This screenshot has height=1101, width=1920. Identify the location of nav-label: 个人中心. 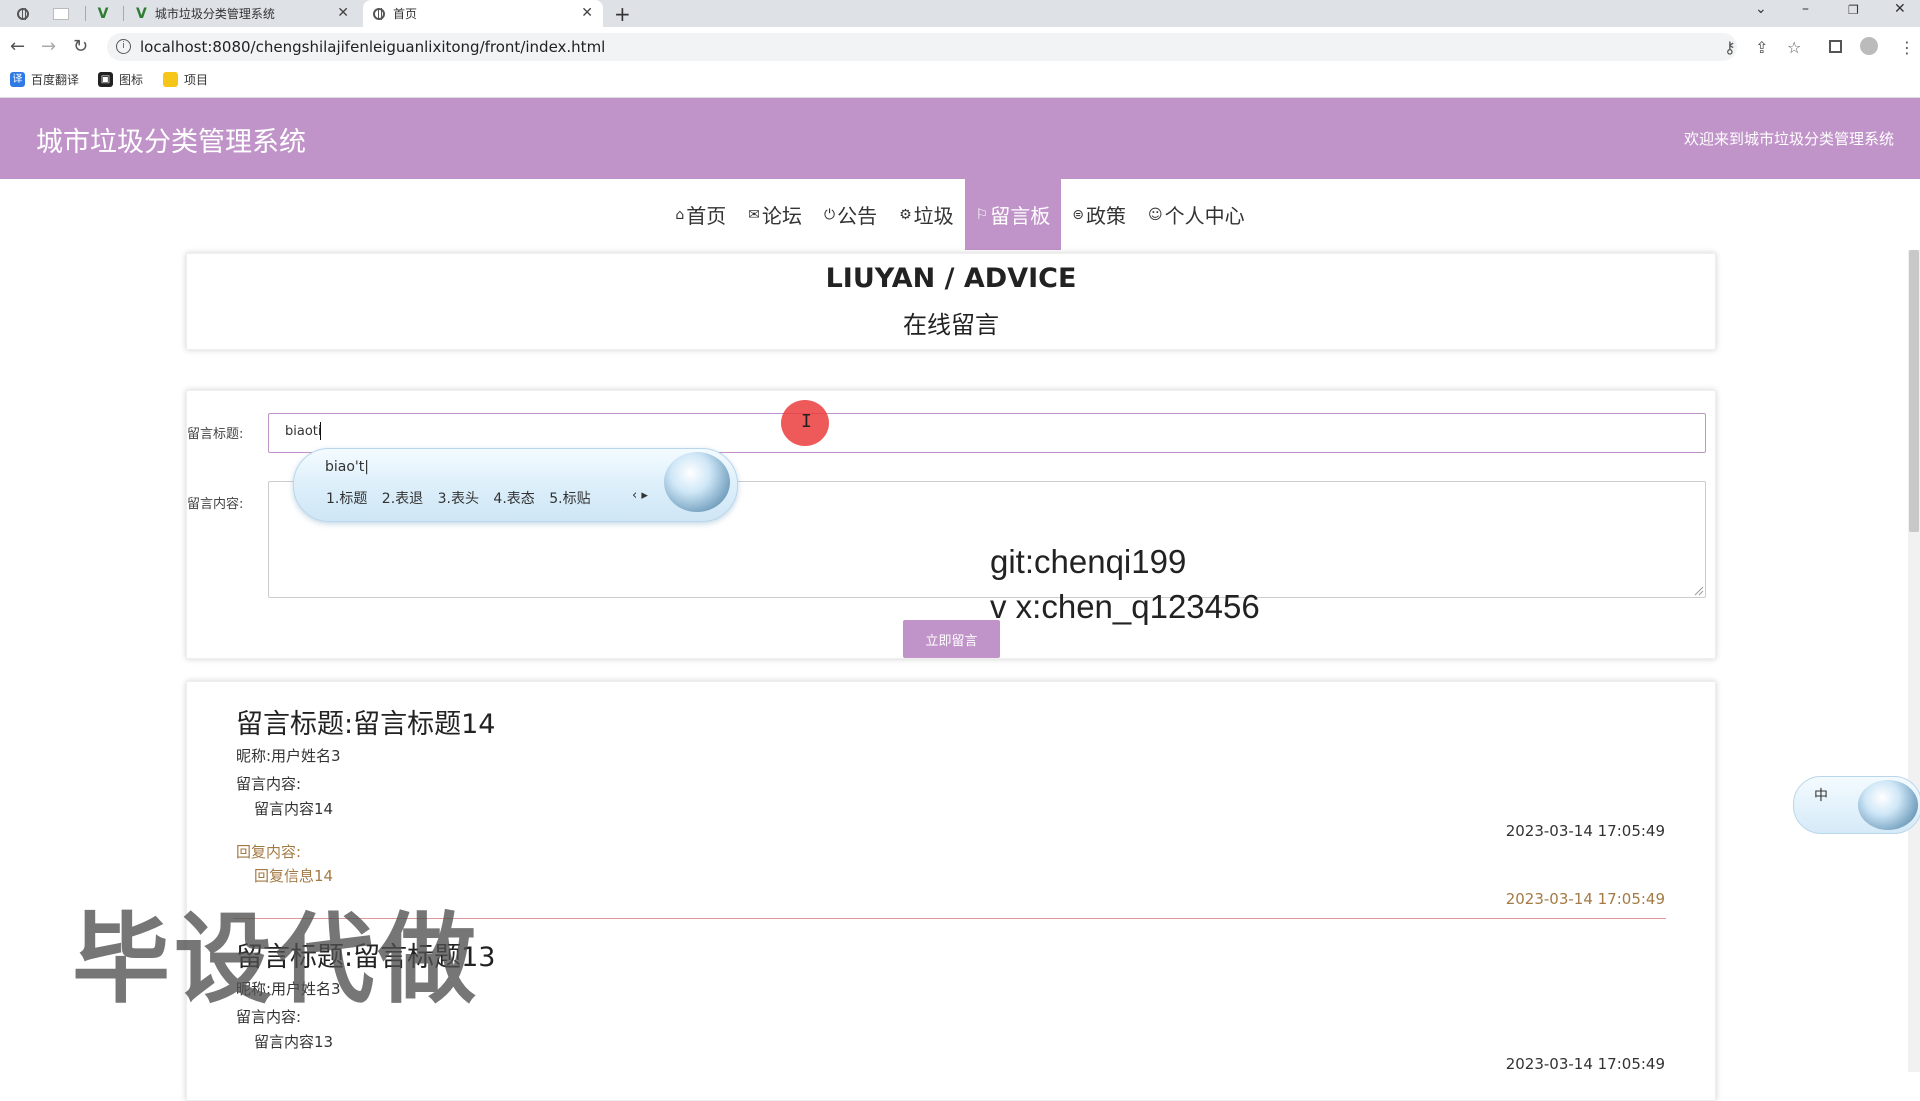
(1204, 216).